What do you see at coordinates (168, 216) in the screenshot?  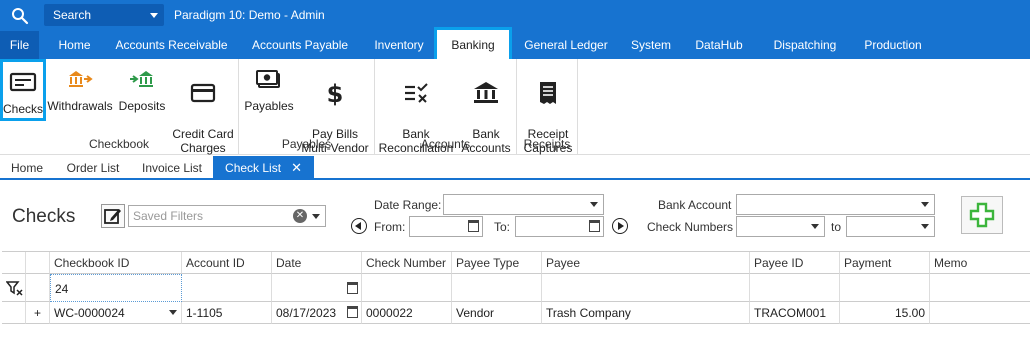 I see `saved-filters-placeholder: Saved Filters` at bounding box center [168, 216].